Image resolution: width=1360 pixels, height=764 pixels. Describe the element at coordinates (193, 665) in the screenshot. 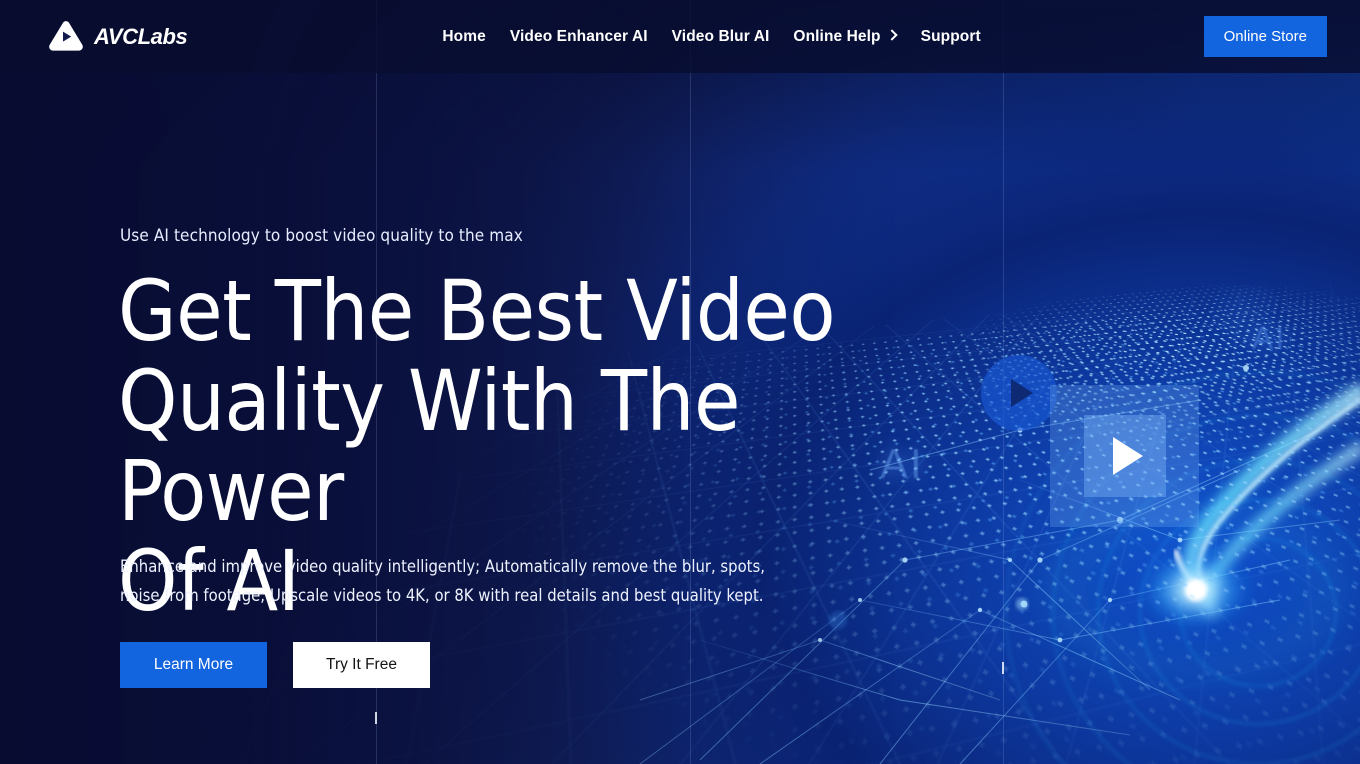

I see `learn-more-button: Learn More` at that location.